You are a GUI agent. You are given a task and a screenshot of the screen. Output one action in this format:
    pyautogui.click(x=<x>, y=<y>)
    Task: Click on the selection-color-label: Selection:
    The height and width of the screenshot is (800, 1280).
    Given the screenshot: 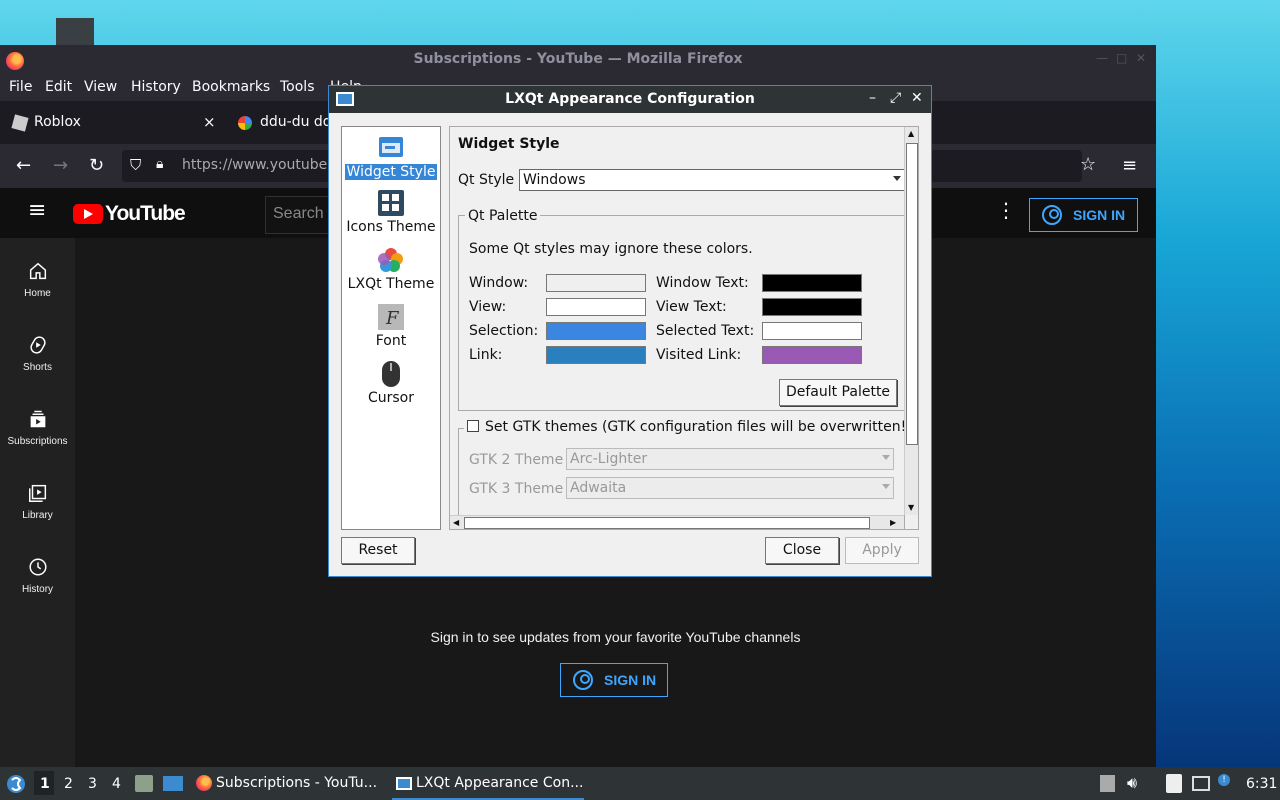 What is the action you would take?
    pyautogui.click(x=504, y=331)
    